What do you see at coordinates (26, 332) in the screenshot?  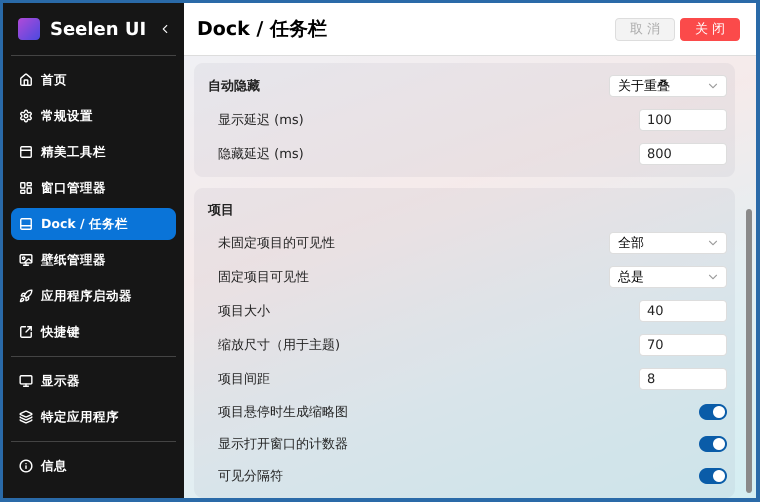 I see `external-link-icon` at bounding box center [26, 332].